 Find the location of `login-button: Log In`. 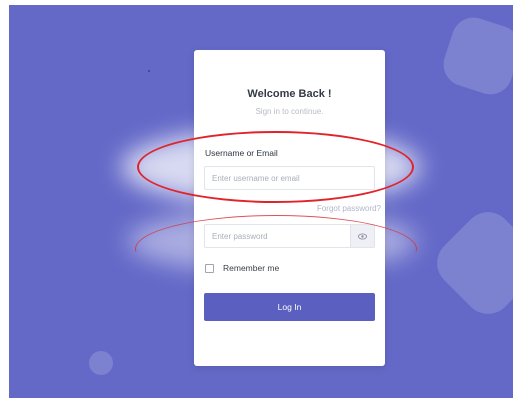

login-button: Log In is located at coordinates (289, 307).